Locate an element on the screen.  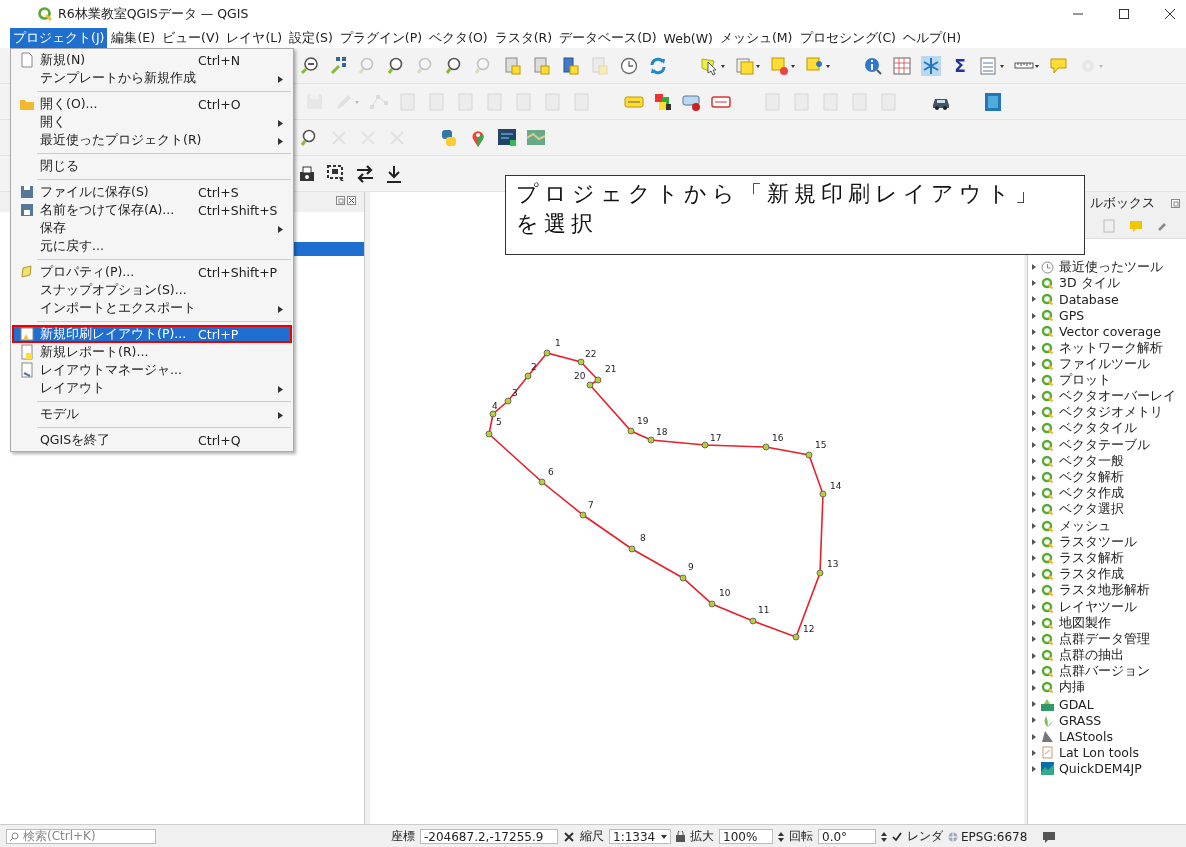
statistics-button: Σ is located at coordinates (960, 65).